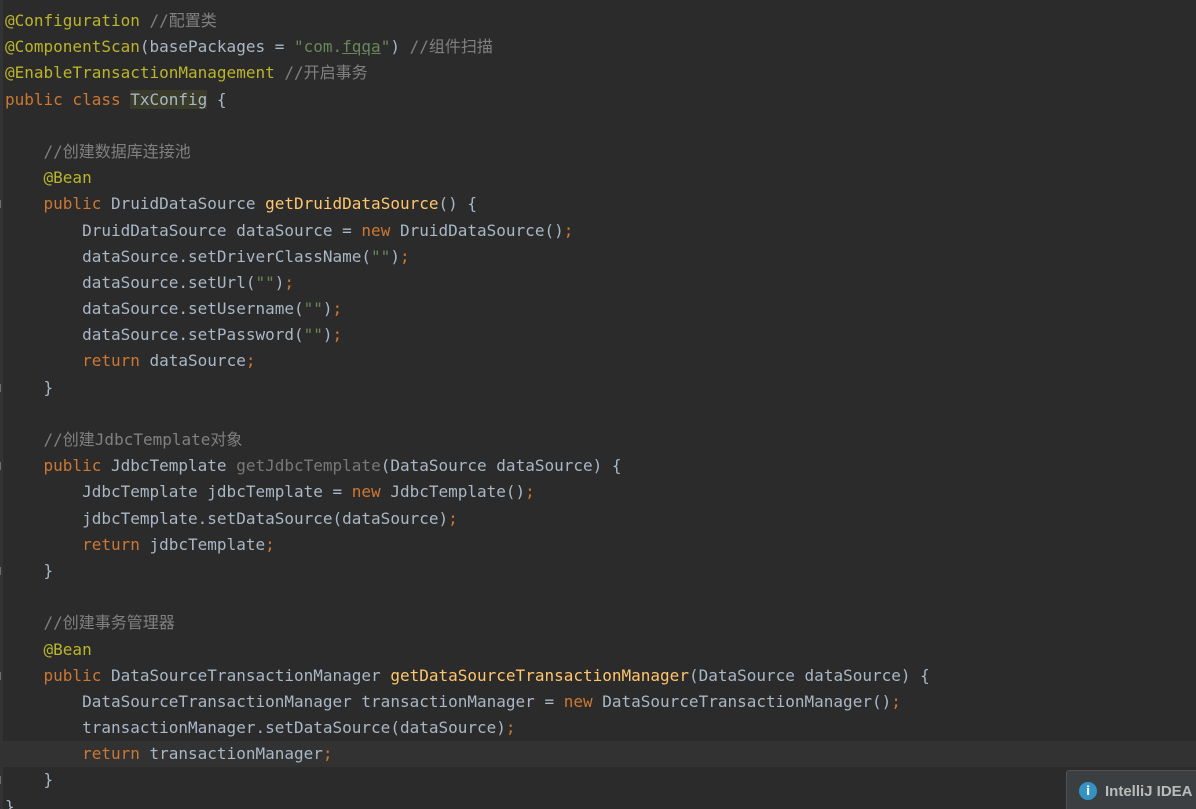 The height and width of the screenshot is (809, 1196). Describe the element at coordinates (1088, 791) in the screenshot. I see `info-icon: i` at that location.